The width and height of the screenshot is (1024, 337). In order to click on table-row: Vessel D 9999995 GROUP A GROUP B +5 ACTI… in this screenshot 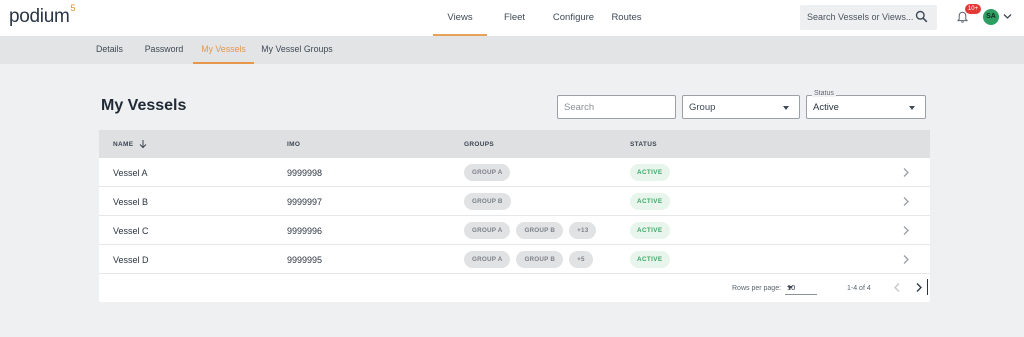, I will do `click(514, 259)`.